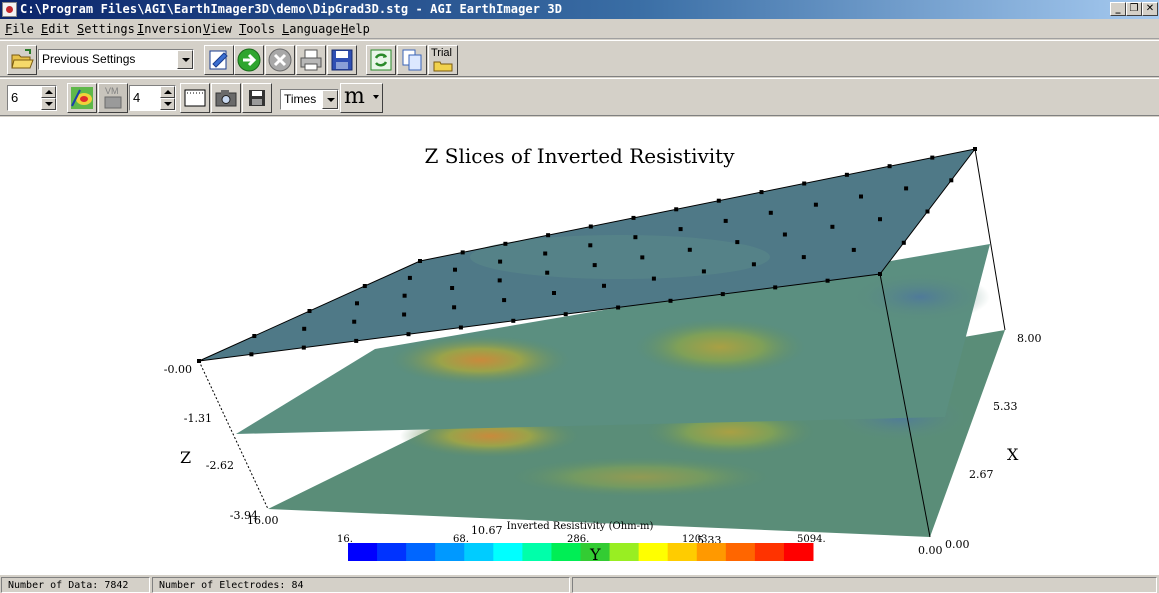 Image resolution: width=1159 pixels, height=593 pixels. I want to click on y-axis-label: Y, so click(595, 554).